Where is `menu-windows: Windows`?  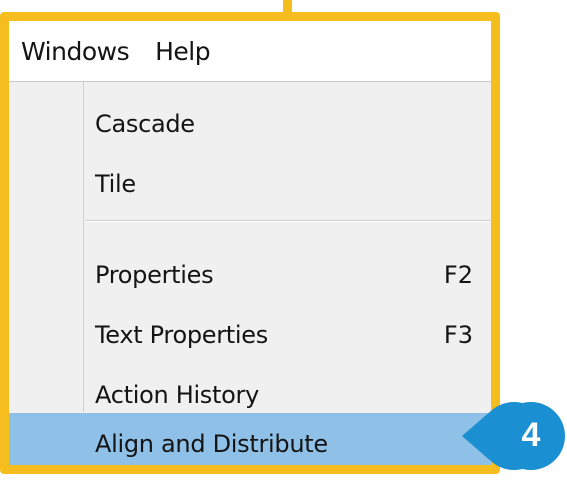 menu-windows: Windows is located at coordinates (76, 51).